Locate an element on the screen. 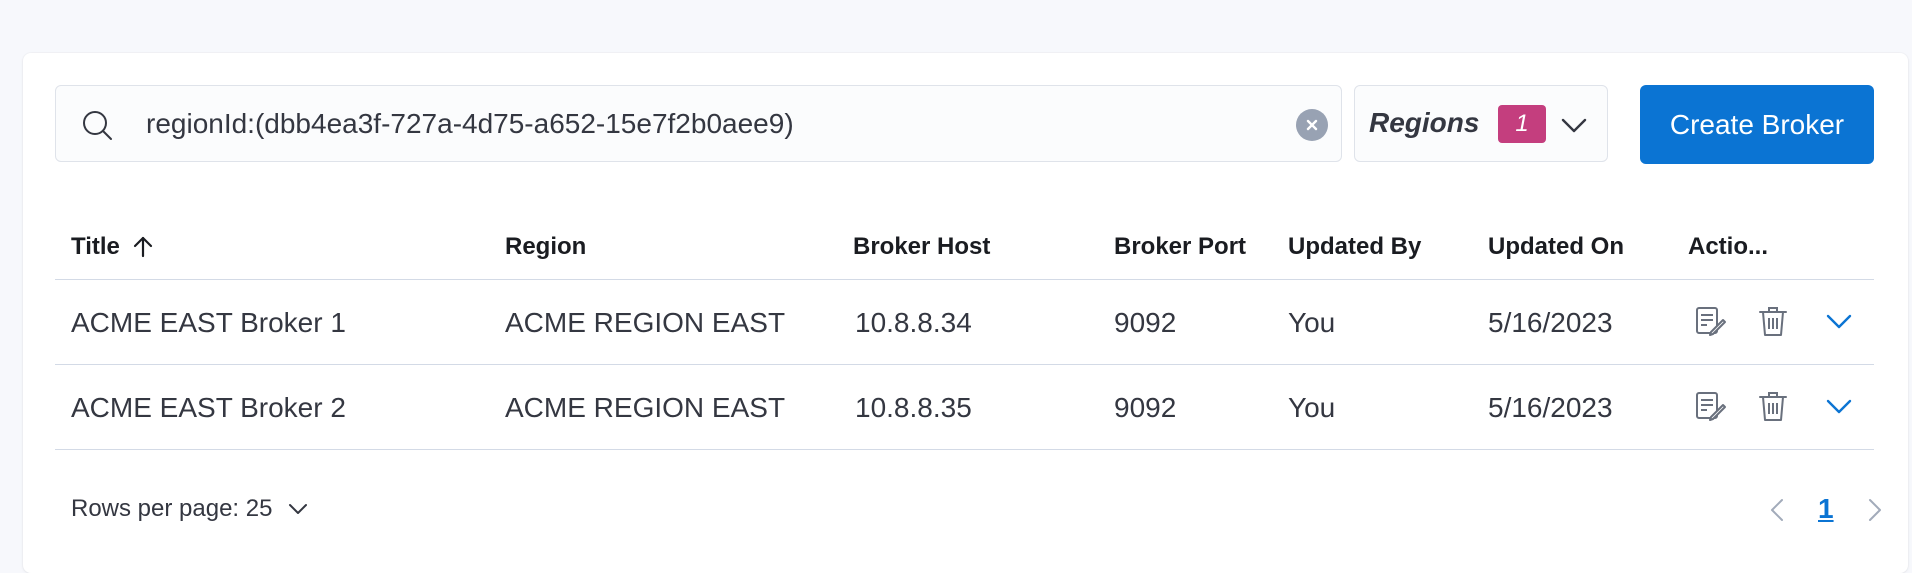  column-header-updated-by: Updated By is located at coordinates (1354, 247).